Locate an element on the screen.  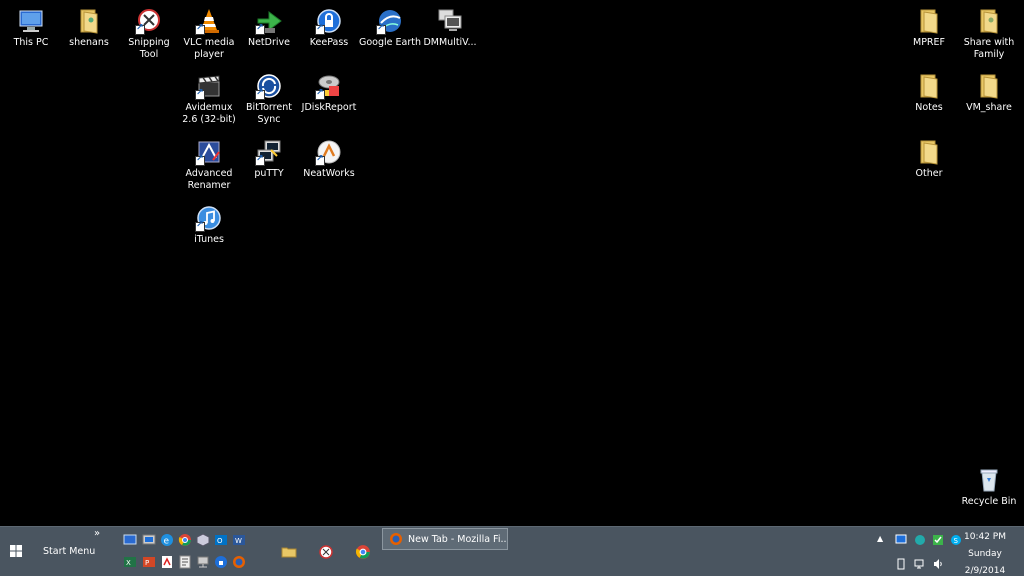
chrome-icon is located at coordinates (185, 540).